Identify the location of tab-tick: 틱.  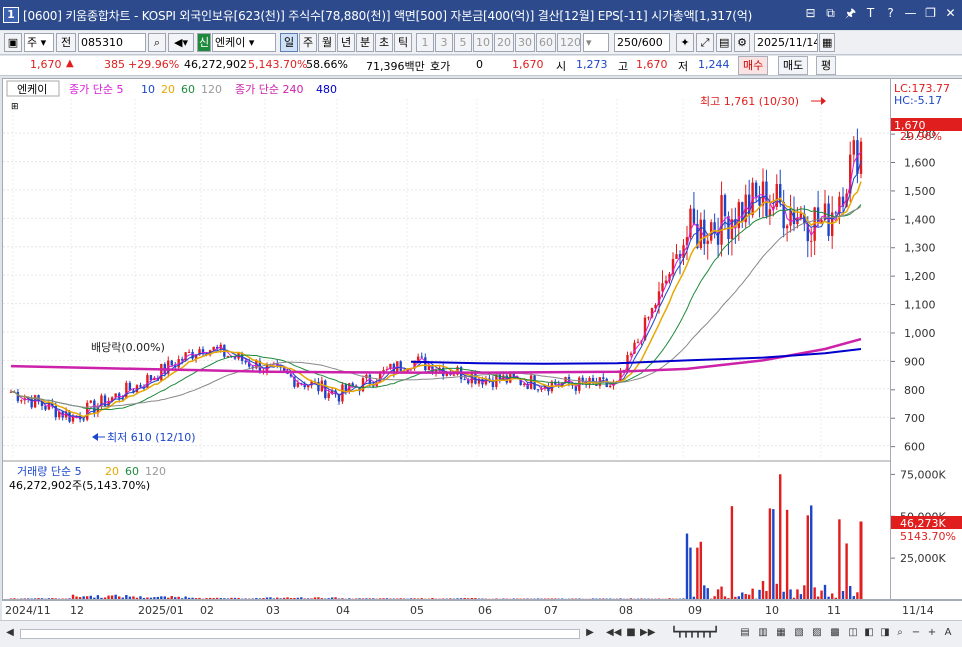
(403, 42).